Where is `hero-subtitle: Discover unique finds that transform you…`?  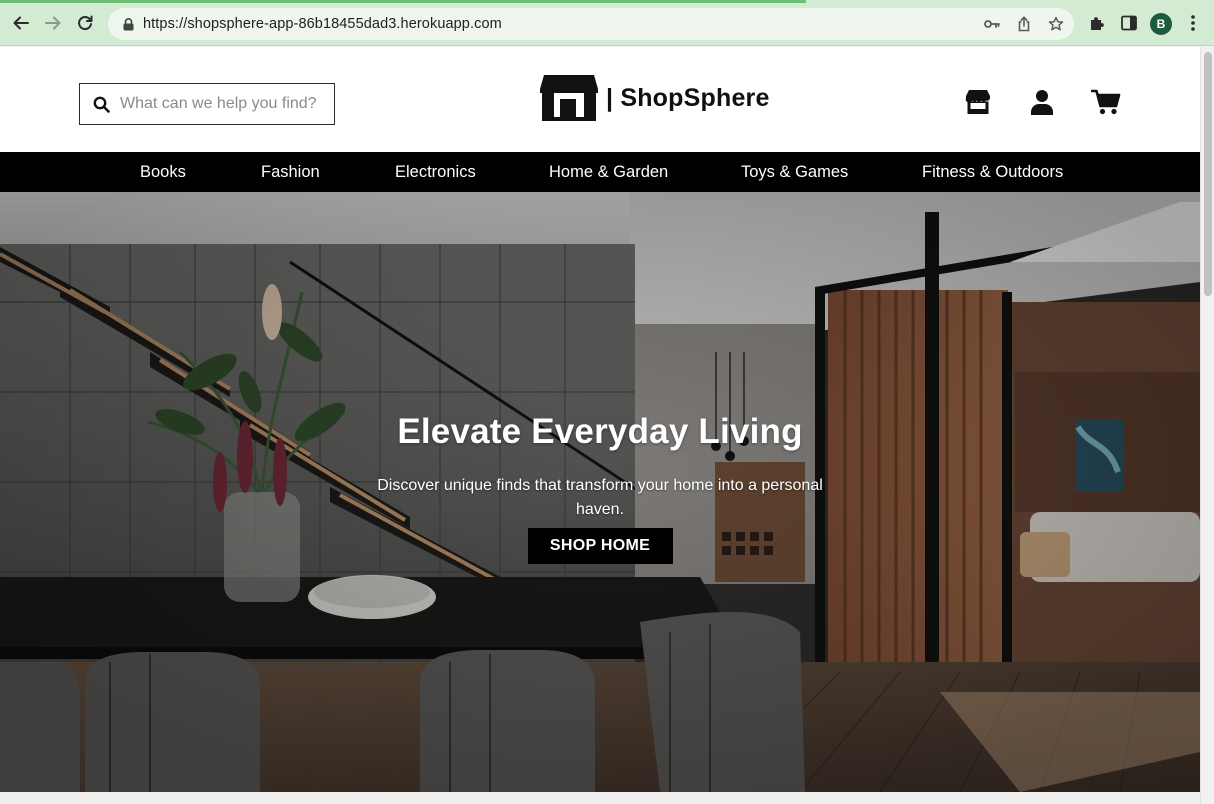 hero-subtitle: Discover unique finds that transform you… is located at coordinates (600, 497).